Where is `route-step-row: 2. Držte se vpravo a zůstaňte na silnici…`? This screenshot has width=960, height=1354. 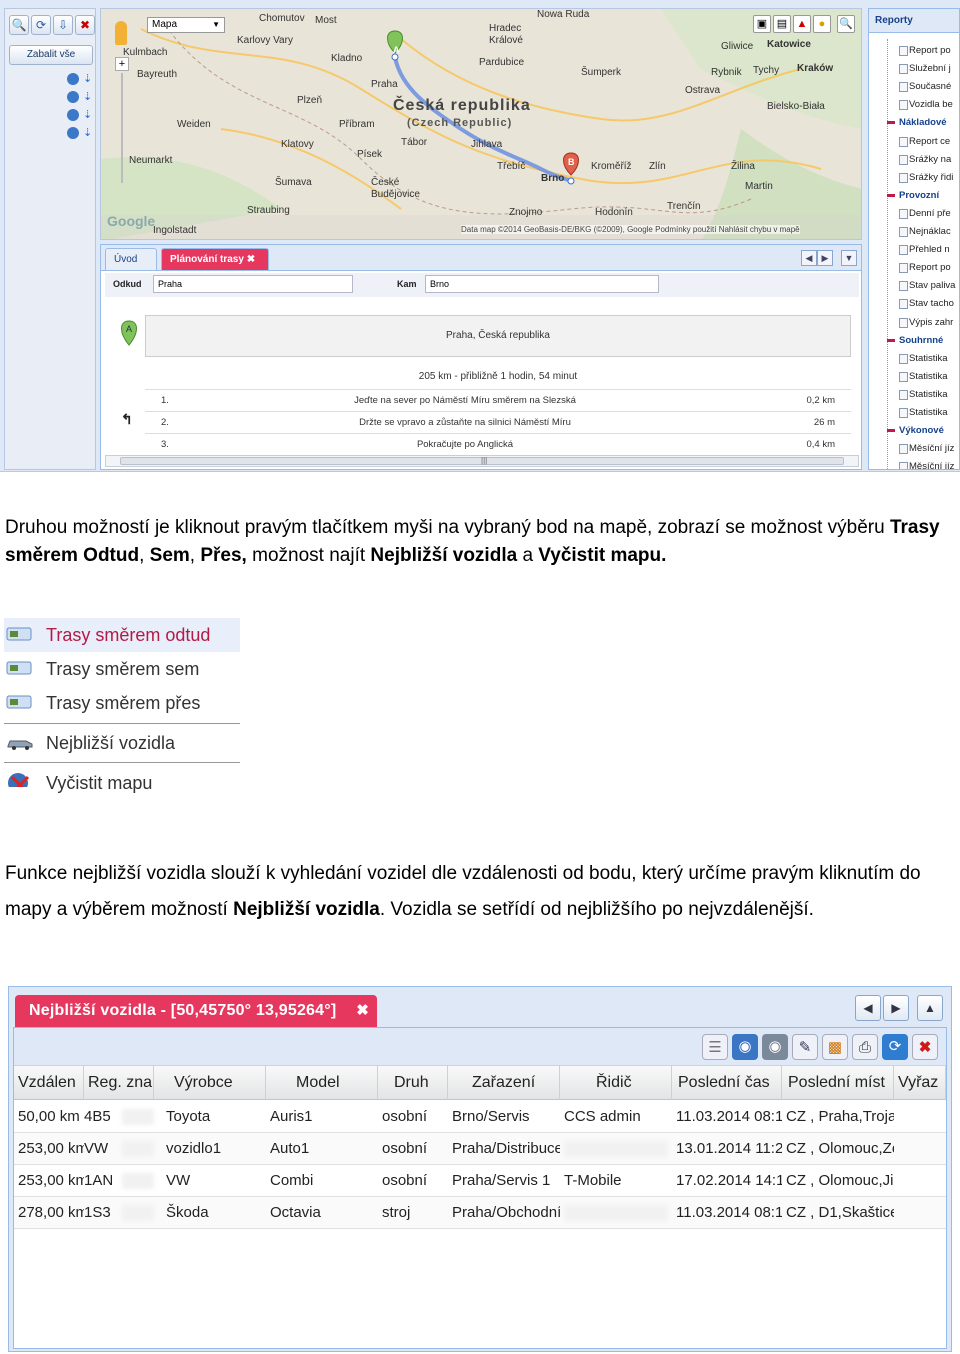
route-step-row: 2. Držte se vpravo a zůstaňte na silnici… is located at coordinates (498, 422).